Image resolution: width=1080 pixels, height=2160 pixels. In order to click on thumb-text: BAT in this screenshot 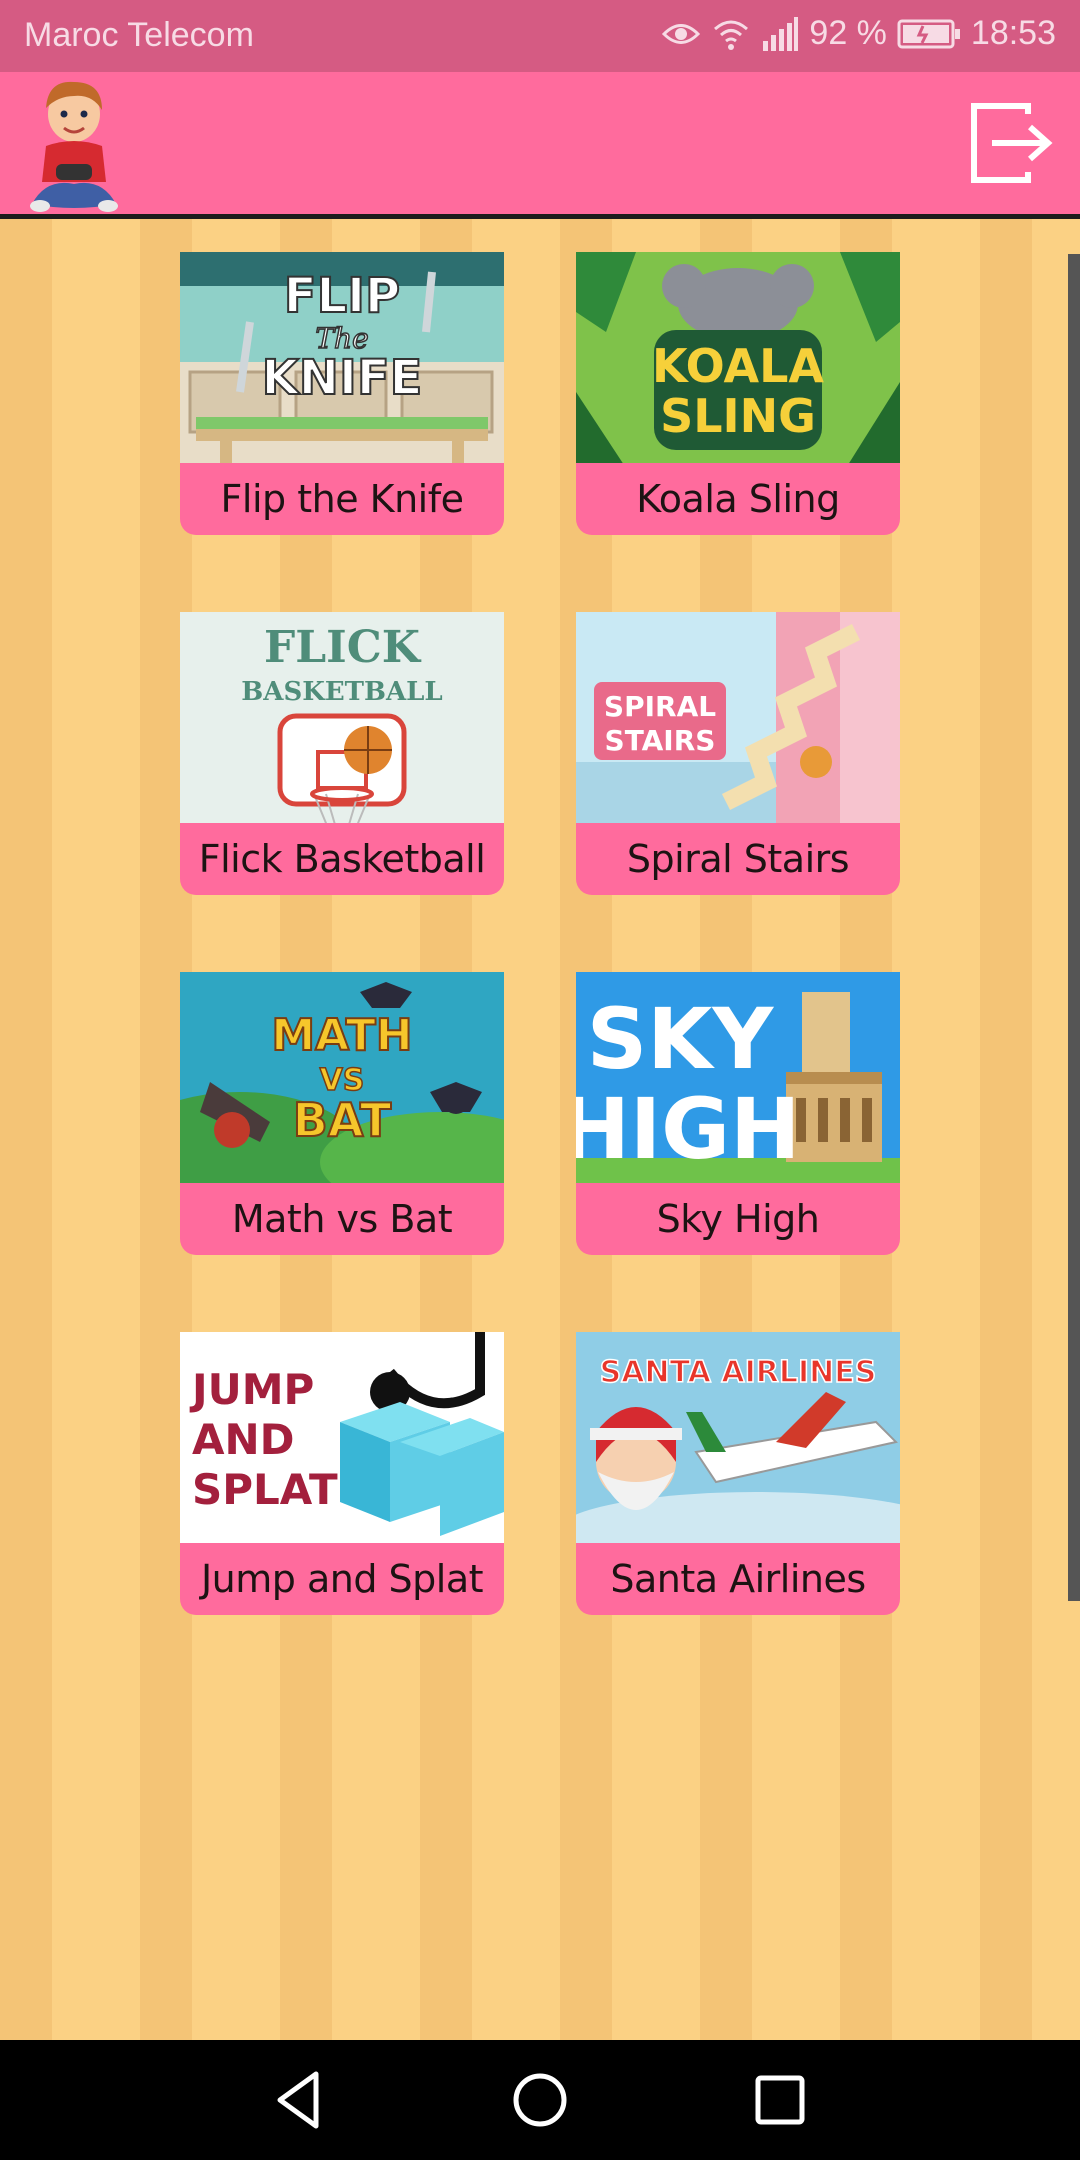, I will do `click(342, 1120)`.